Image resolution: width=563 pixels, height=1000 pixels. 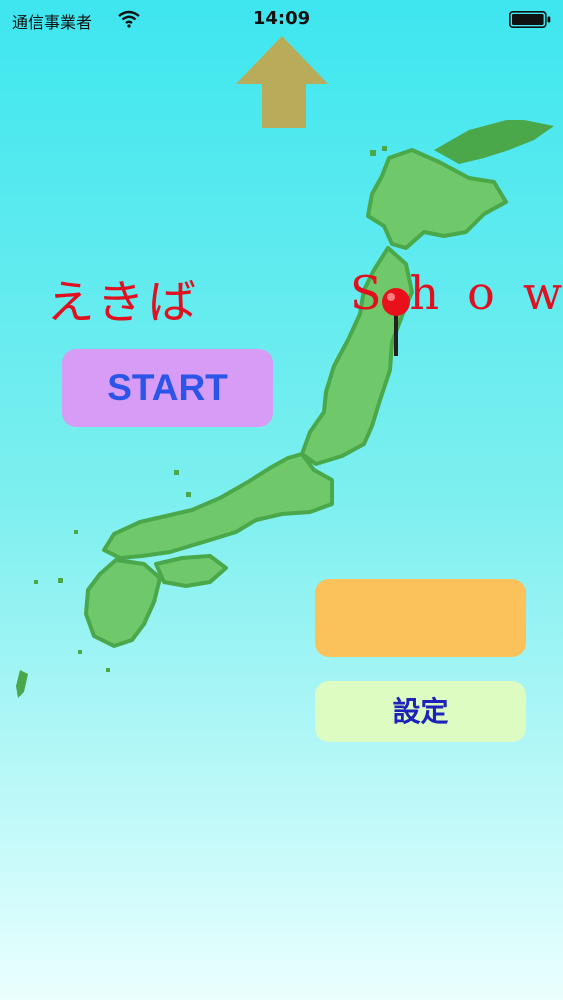 What do you see at coordinates (420, 618) in the screenshot?
I see `orange-button` at bounding box center [420, 618].